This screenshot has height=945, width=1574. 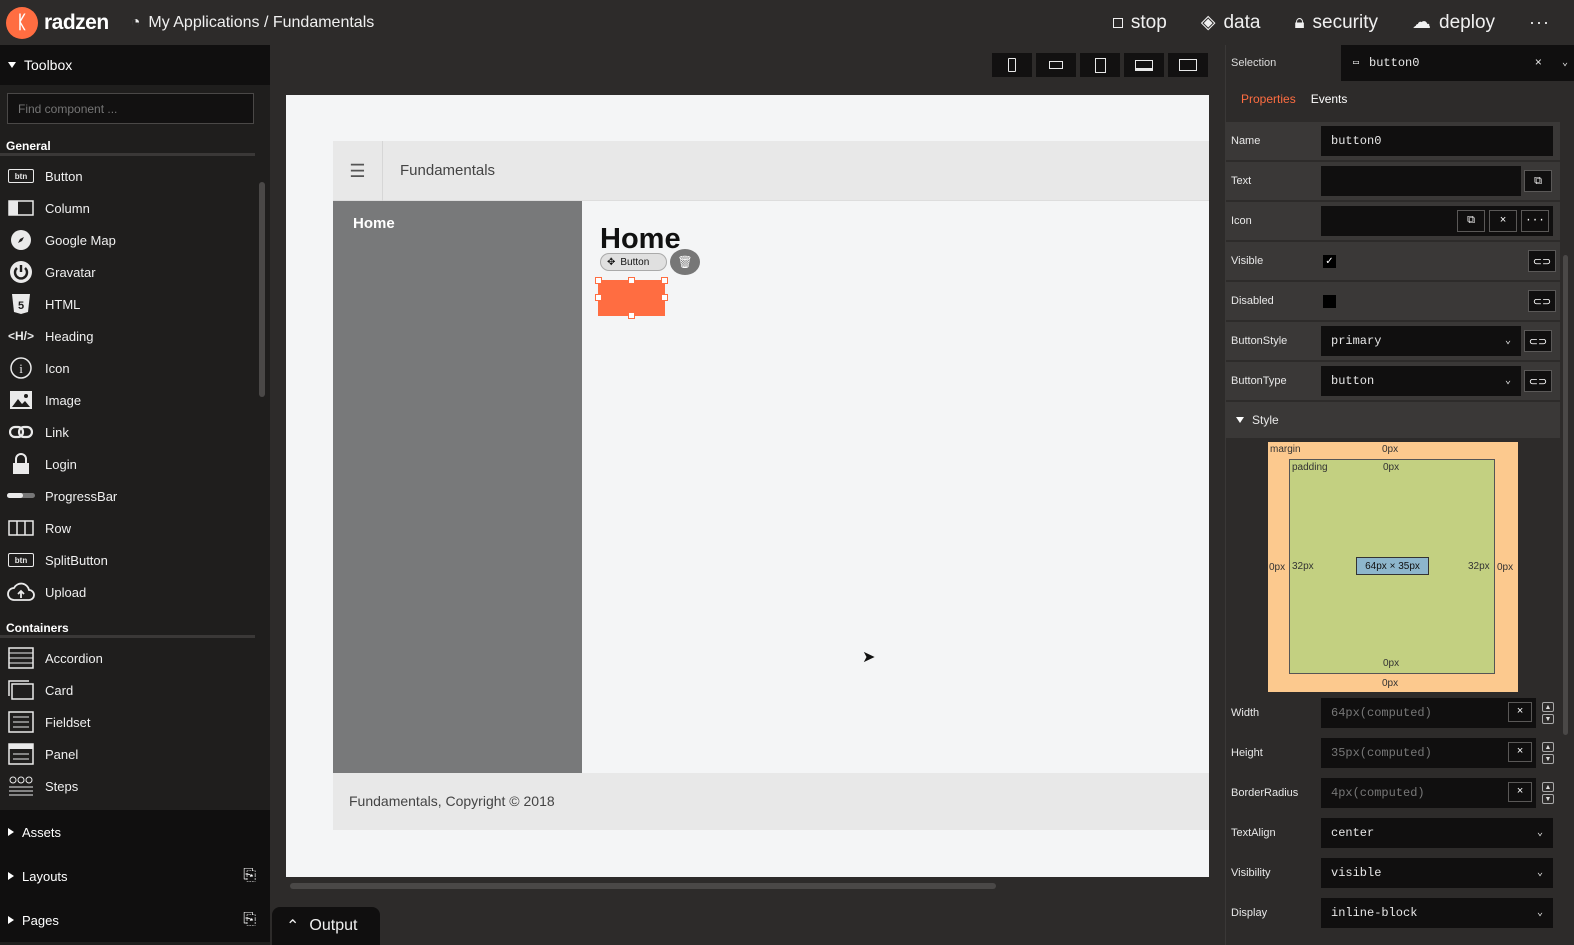 I want to click on bind-buttonstyle-button: ⊂⊃, so click(x=1538, y=341).